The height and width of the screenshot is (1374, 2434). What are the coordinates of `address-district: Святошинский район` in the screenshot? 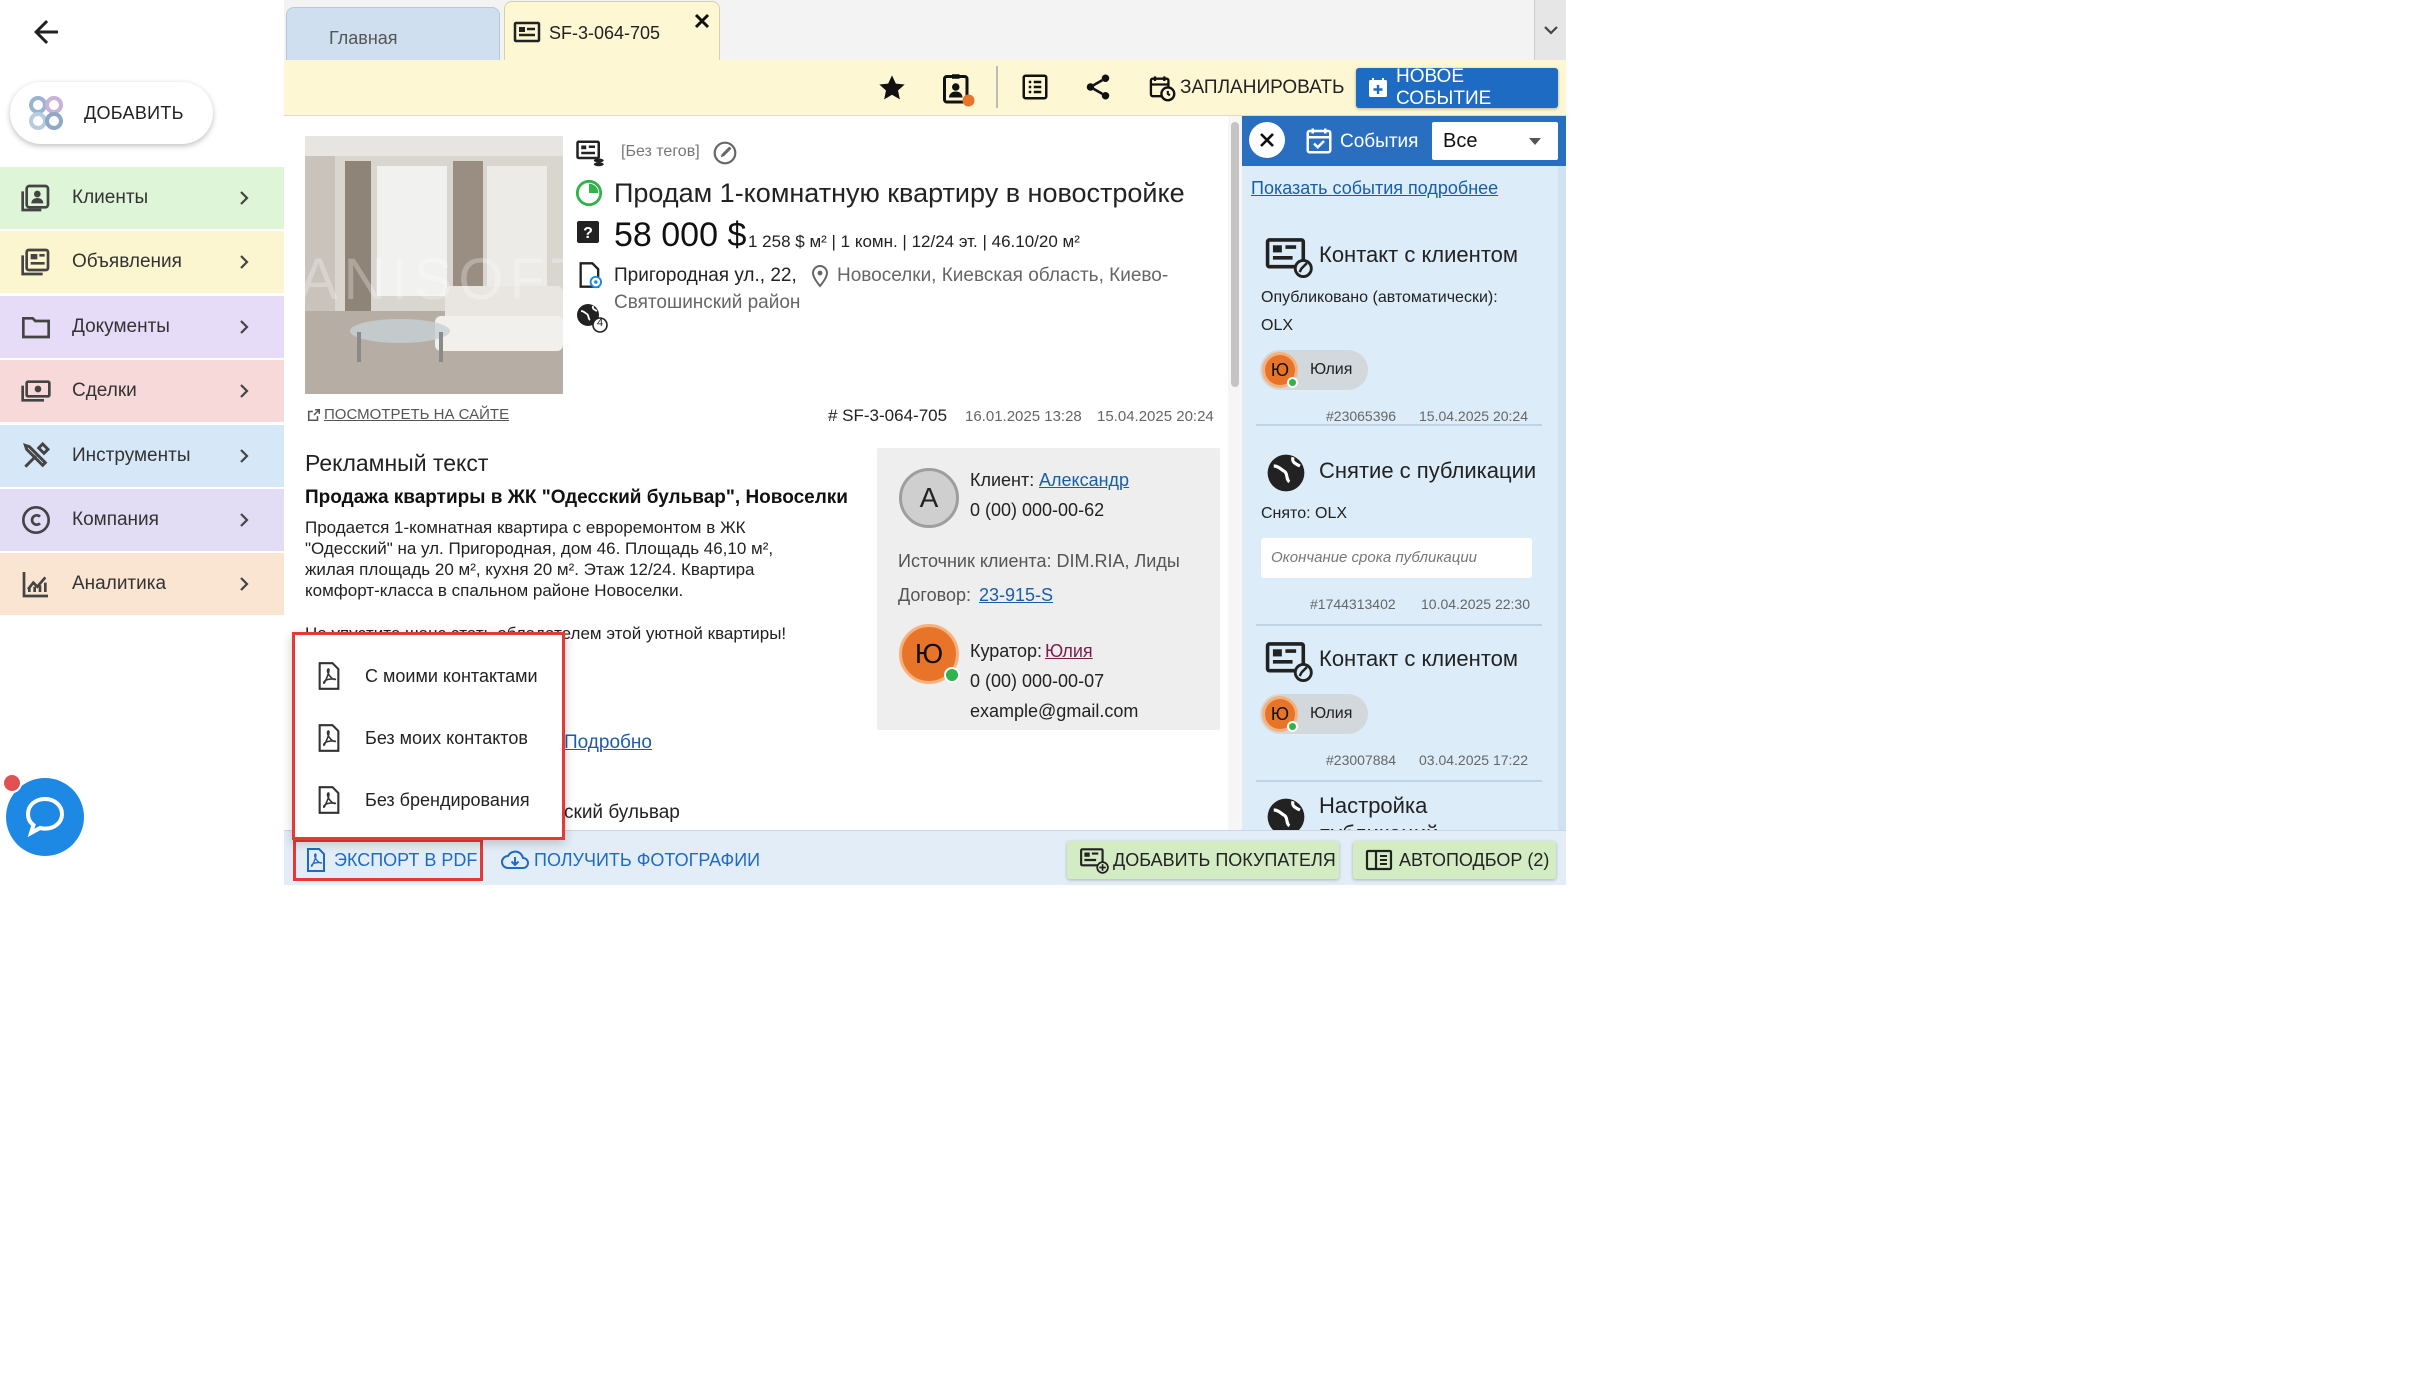 It's located at (707, 302).